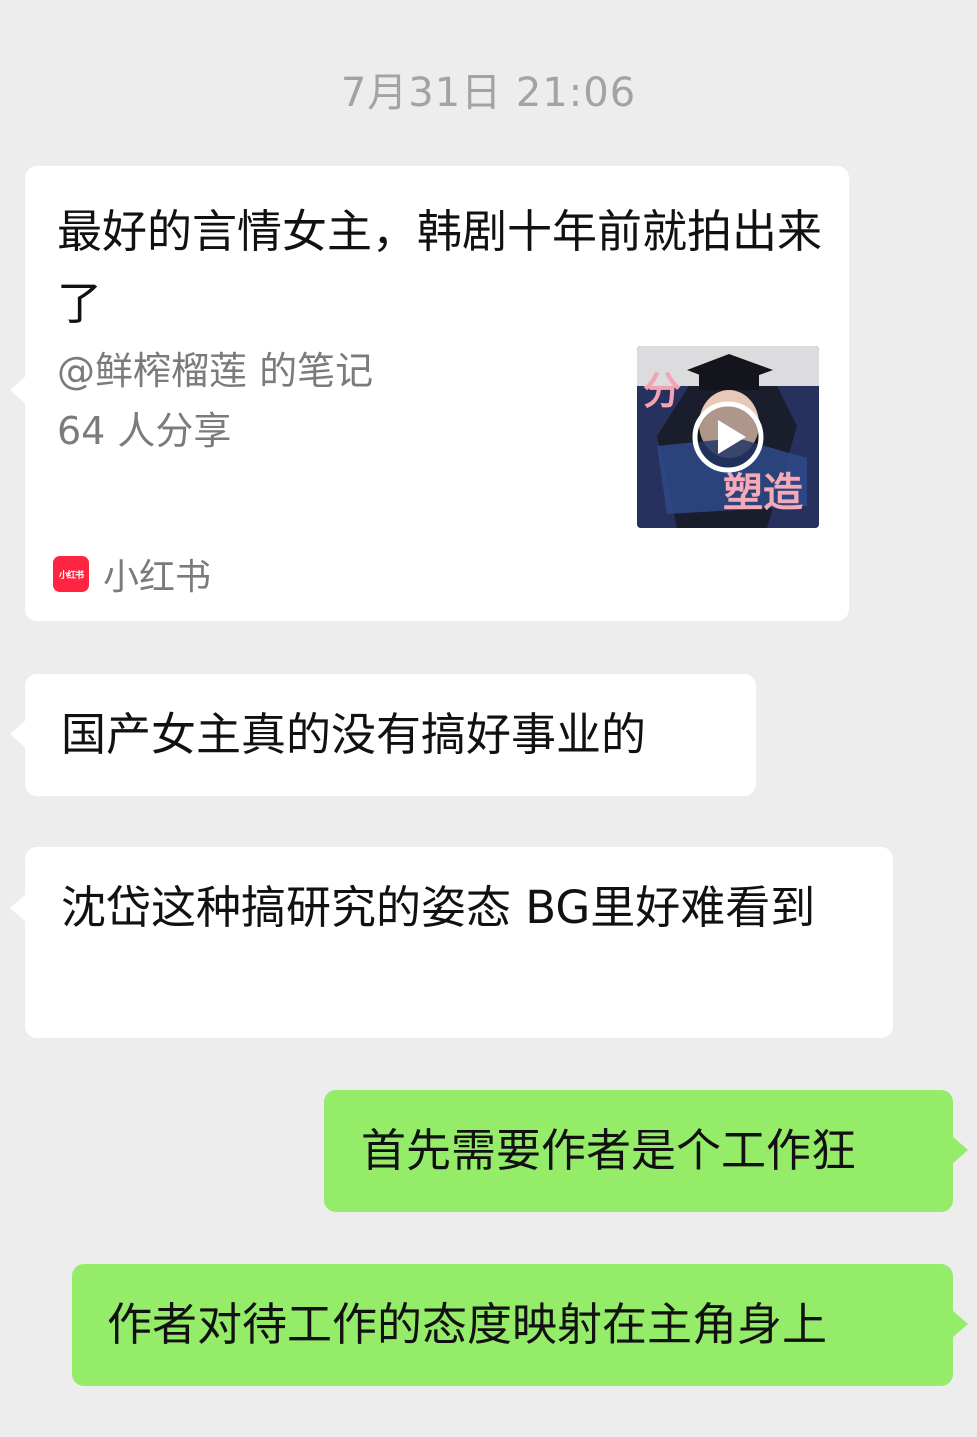 The image size is (977, 1437). I want to click on thumbnail-image: 分 塑造, so click(728, 437).